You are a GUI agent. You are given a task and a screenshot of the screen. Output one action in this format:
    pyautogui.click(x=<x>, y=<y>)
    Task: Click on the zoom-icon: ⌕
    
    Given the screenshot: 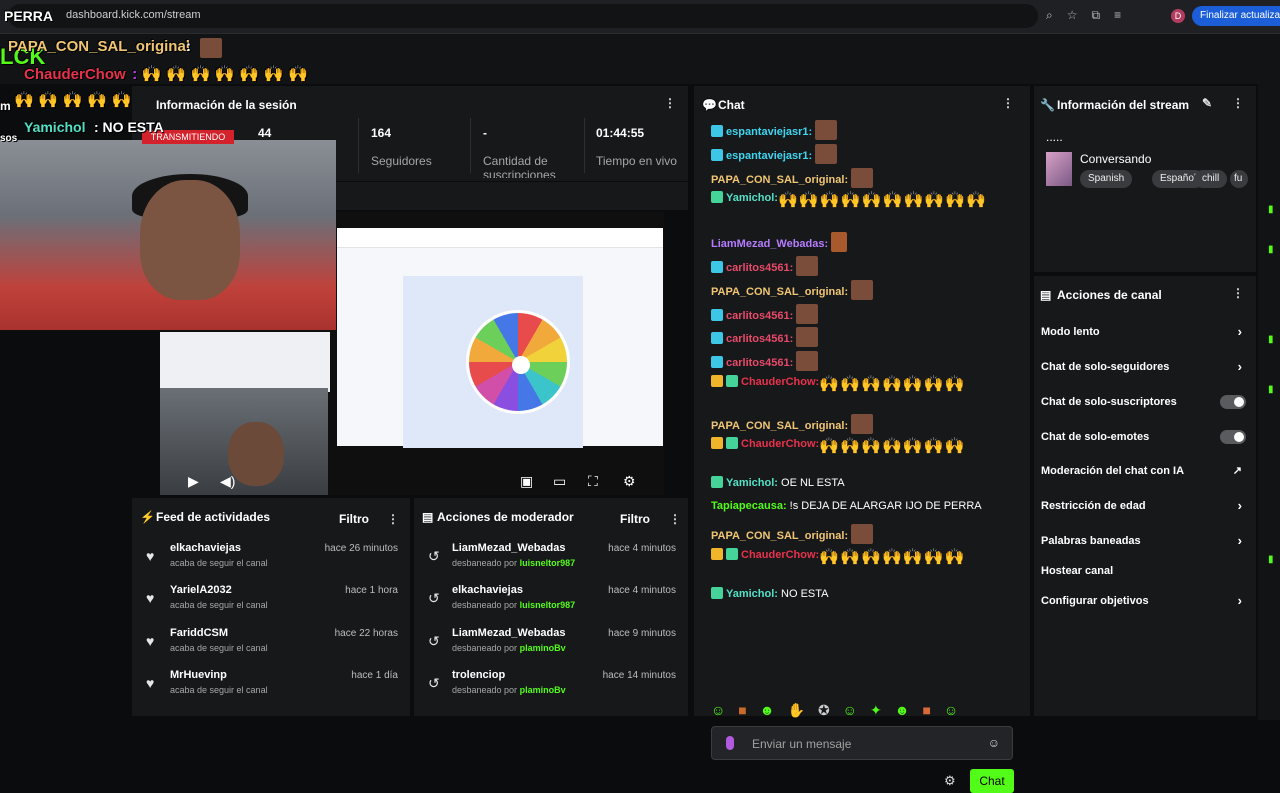 What is the action you would take?
    pyautogui.click(x=1049, y=15)
    